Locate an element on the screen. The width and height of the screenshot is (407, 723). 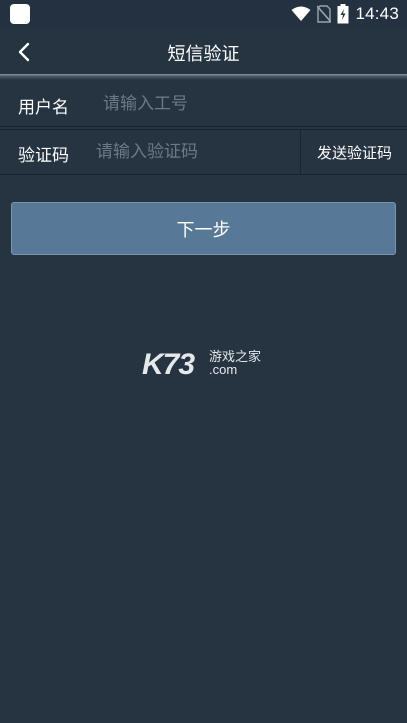
verification-code-row: 验证码 发送验证码 is located at coordinates (203, 152).